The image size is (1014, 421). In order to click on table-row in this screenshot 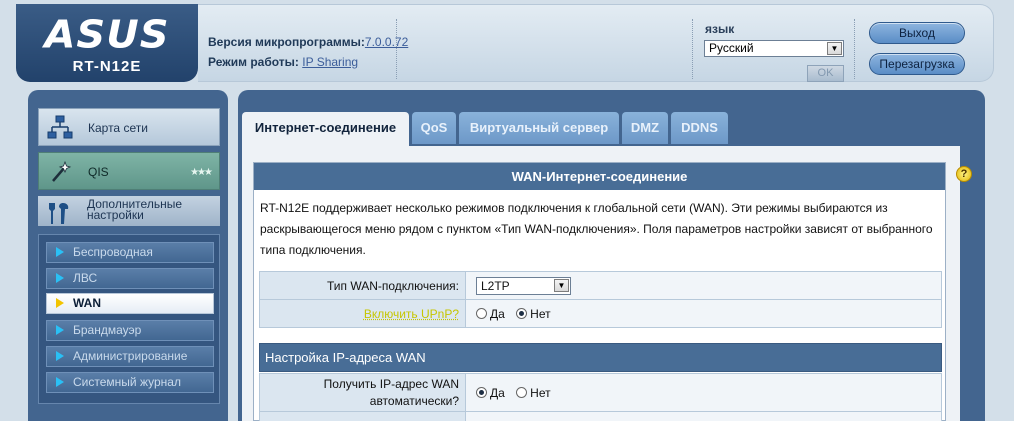, I will do `click(601, 416)`.